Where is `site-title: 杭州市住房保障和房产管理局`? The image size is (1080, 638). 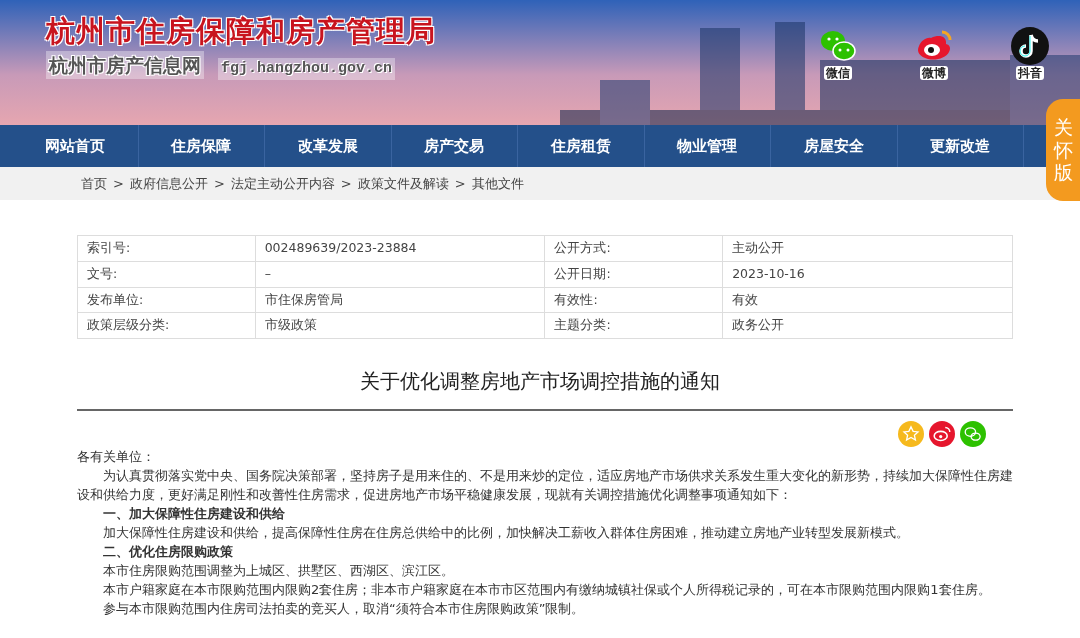 site-title: 杭州市住房保障和房产管理局 is located at coordinates (241, 31).